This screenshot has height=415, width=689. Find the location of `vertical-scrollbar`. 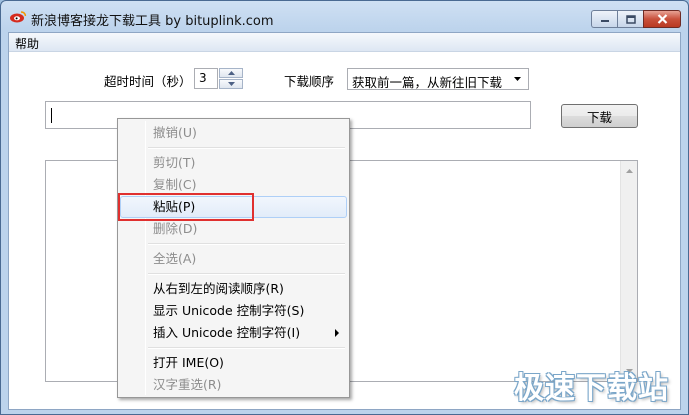

vertical-scrollbar is located at coordinates (628, 271).